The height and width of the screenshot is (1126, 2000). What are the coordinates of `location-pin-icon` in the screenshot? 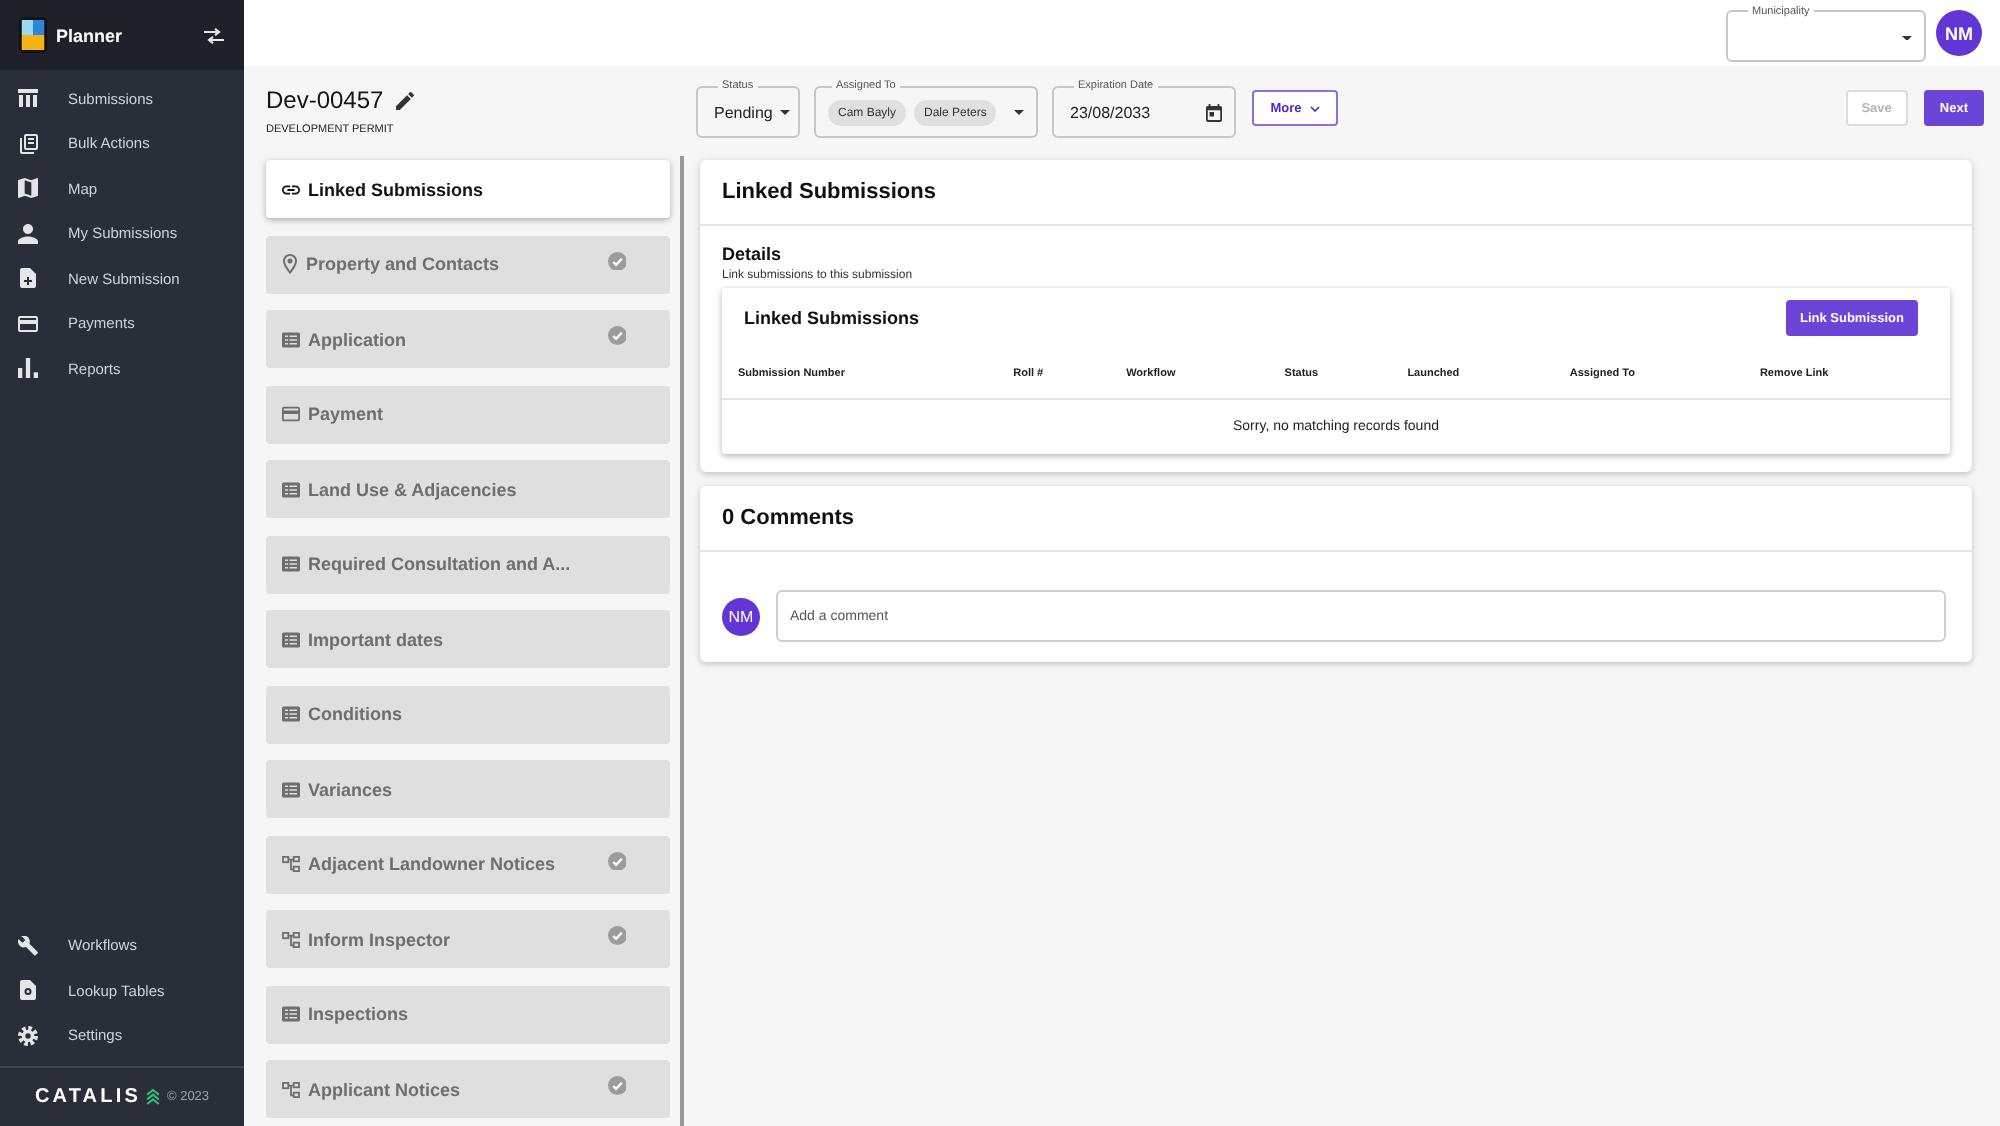 It's located at (290, 264).